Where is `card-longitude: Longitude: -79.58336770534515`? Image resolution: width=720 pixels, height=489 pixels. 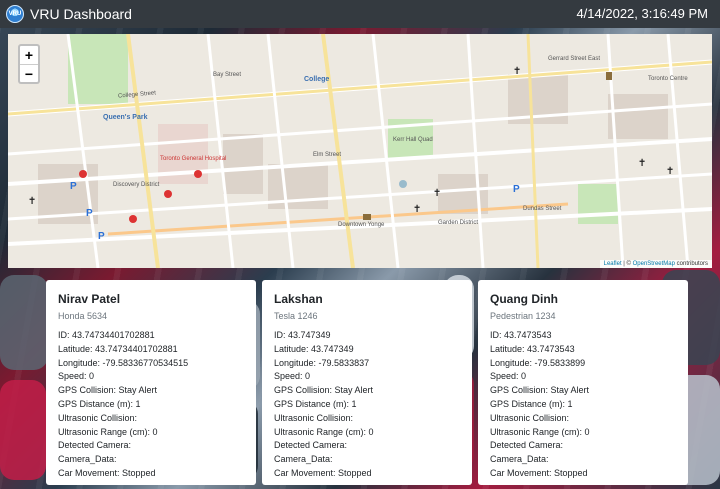
card-longitude: Longitude: -79.58336770534515 is located at coordinates (123, 362).